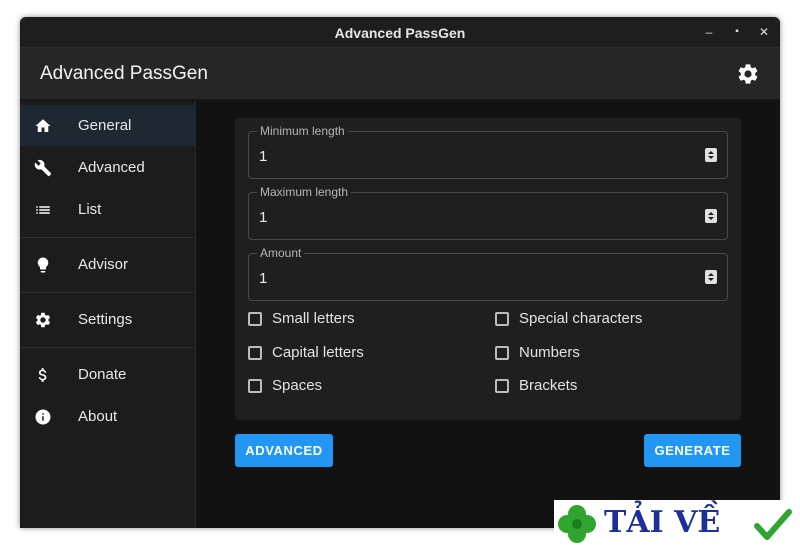  I want to click on max-length-field: Maximum length, so click(488, 212).